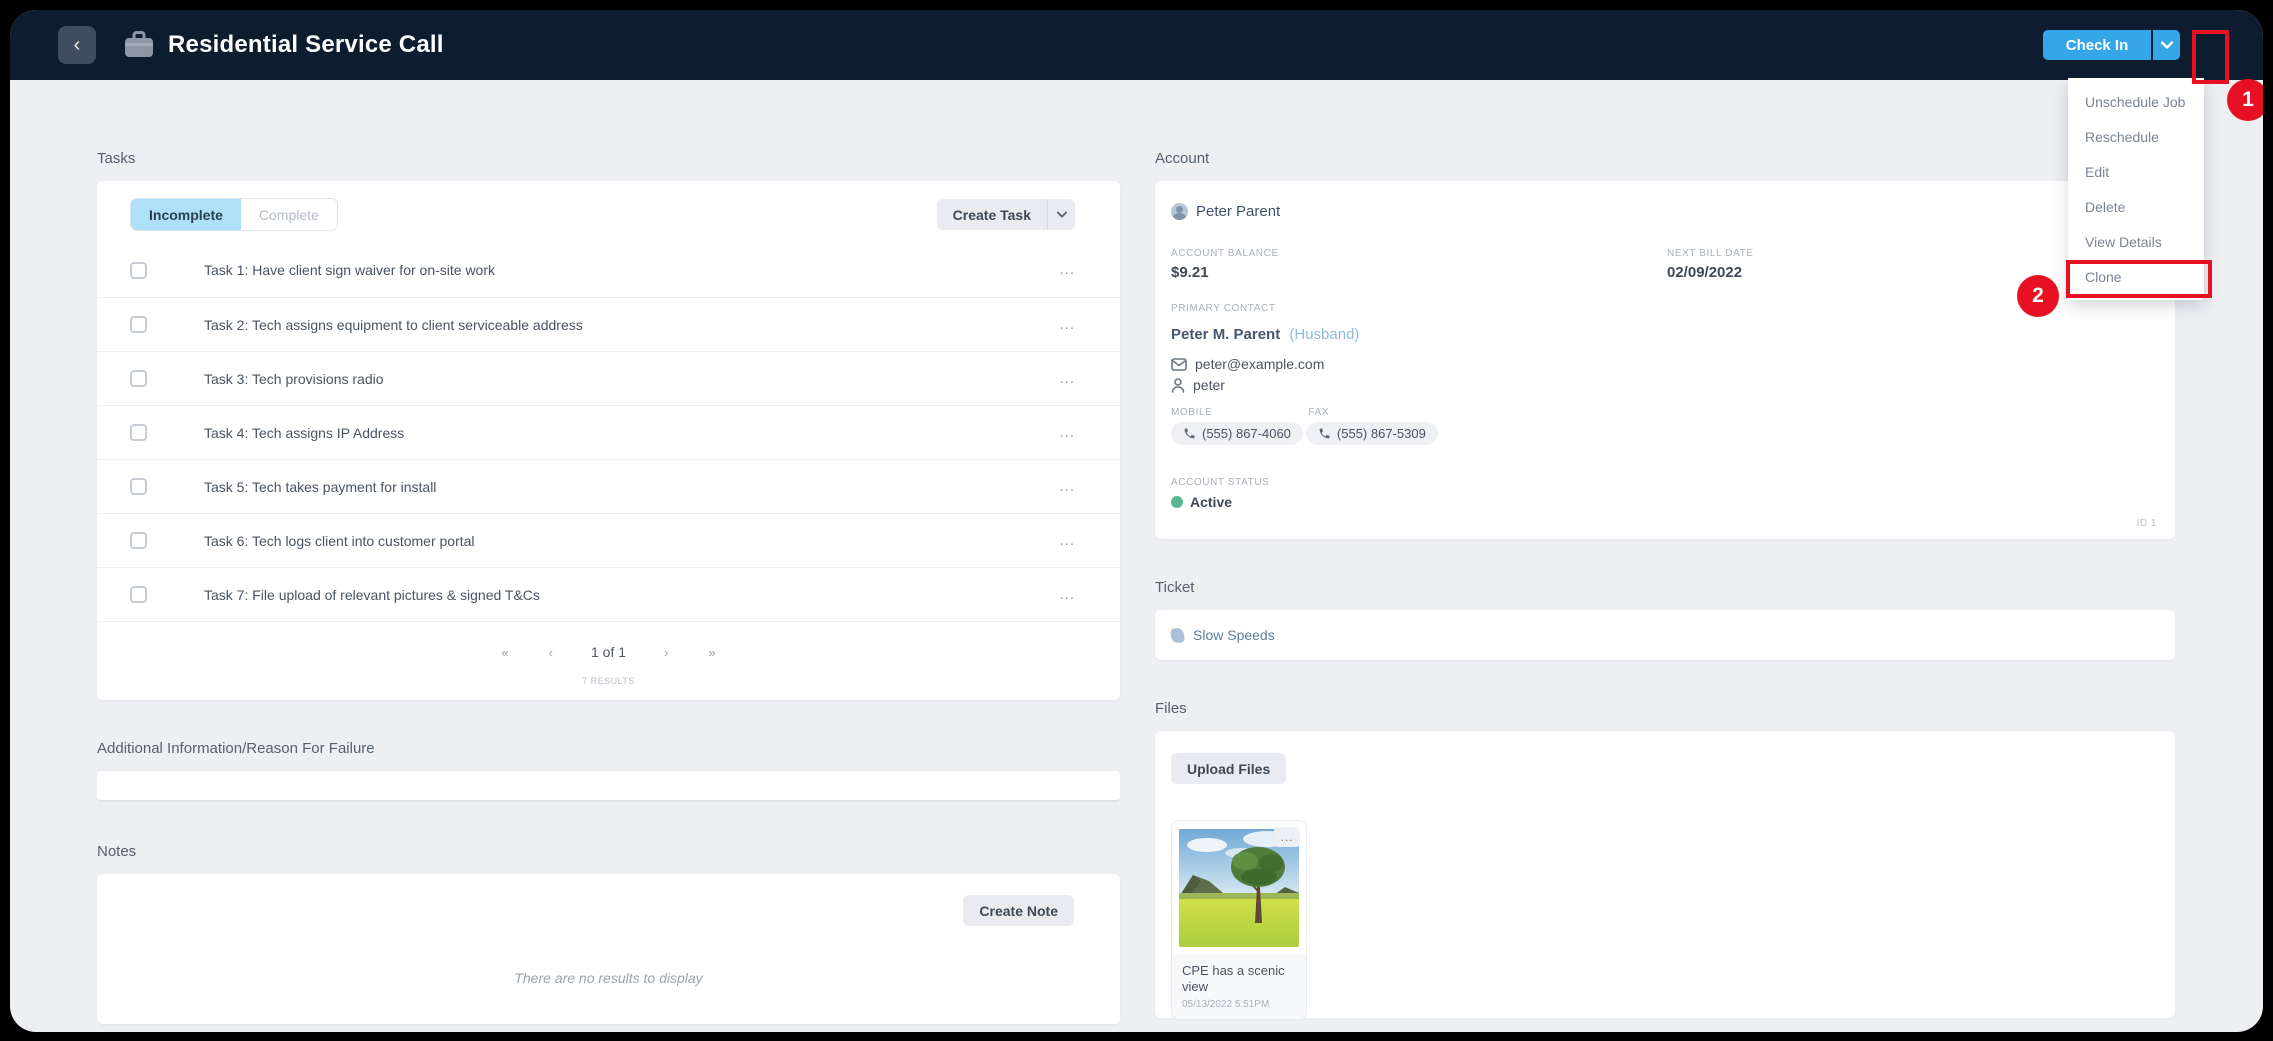  Describe the element at coordinates (2136, 171) in the screenshot. I see `menu-item-edit: Edit` at that location.